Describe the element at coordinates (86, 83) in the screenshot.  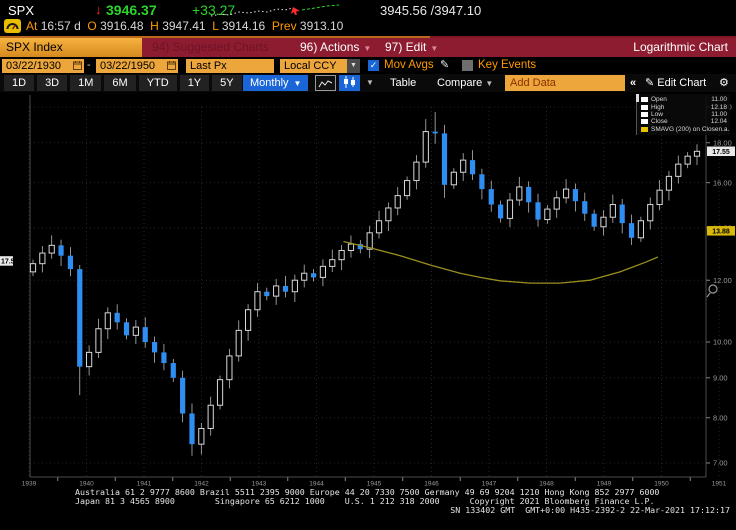
I see `period-button-1m: 1M` at that location.